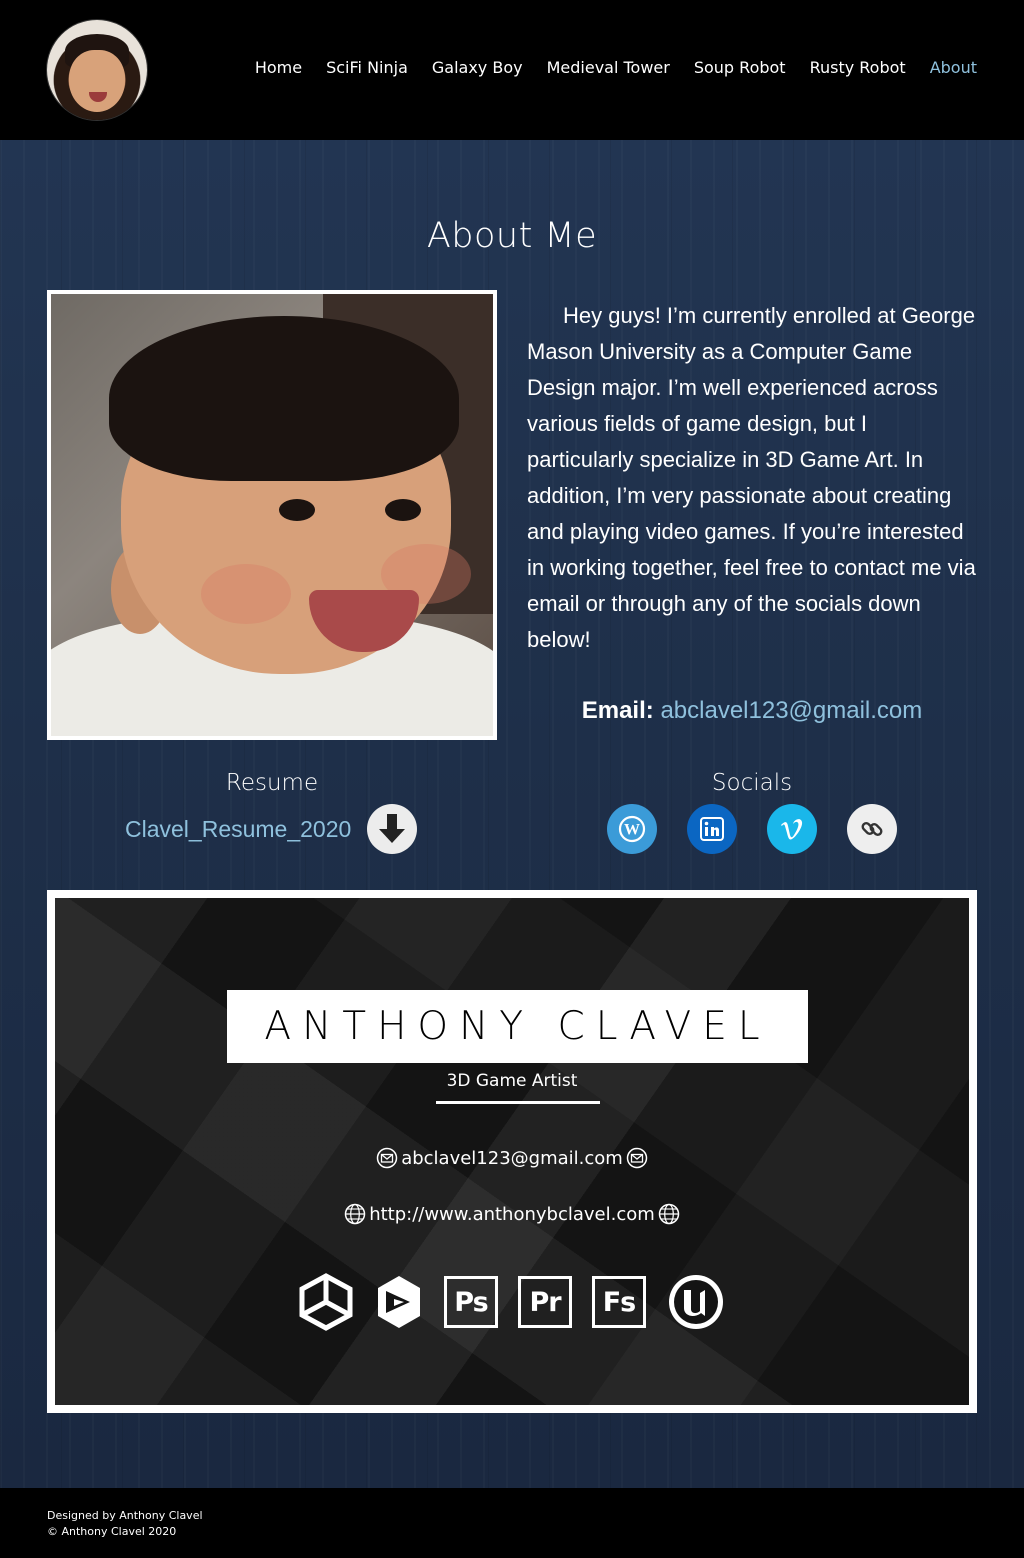 This screenshot has height=1558, width=1024. I want to click on portrait-cheek-left, so click(246, 594).